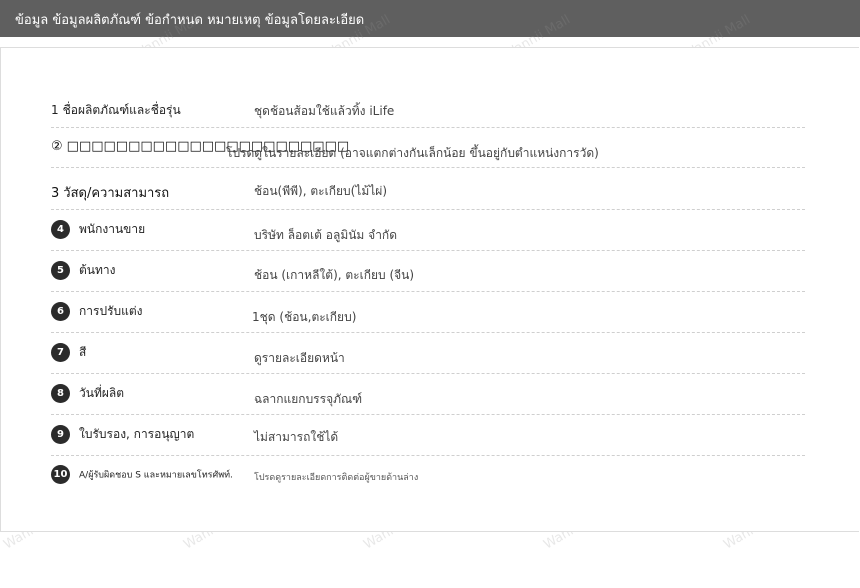  What do you see at coordinates (97, 311) in the screenshot?
I see `spec-label: 6 การปรับแต่ง` at bounding box center [97, 311].